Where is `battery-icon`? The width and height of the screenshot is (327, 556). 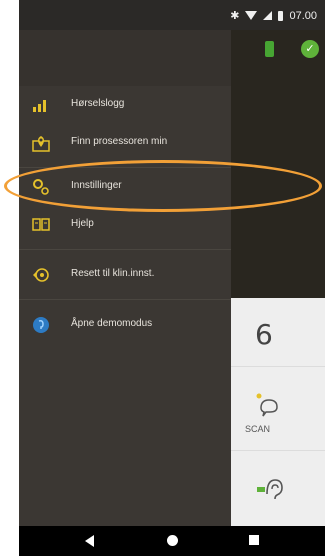
battery-icon is located at coordinates (281, 15).